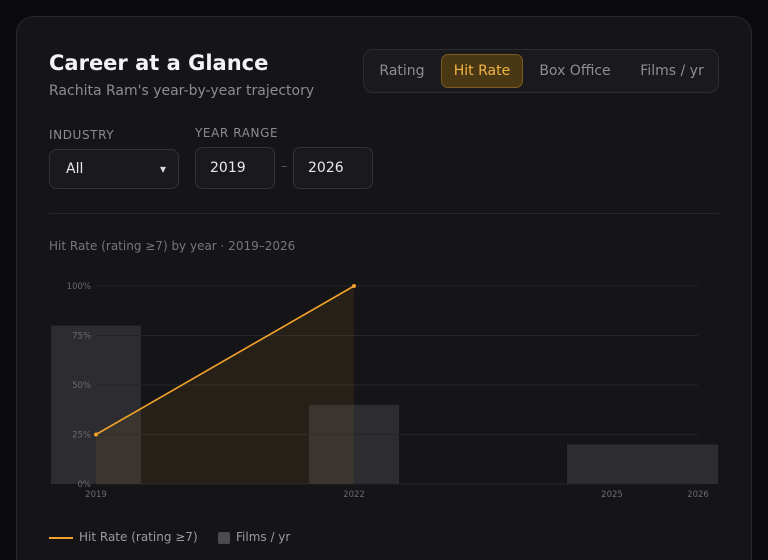  I want to click on y-tick-label: 25%, so click(81, 436).